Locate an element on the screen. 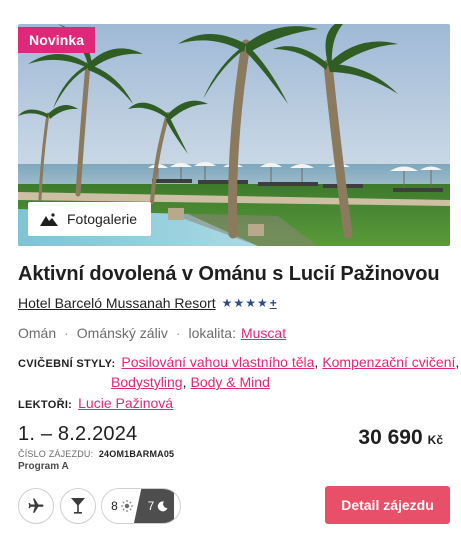 Image resolution: width=461 pixels, height=548 pixels. styles-label: CVIČEBNÍ STYLY: is located at coordinates (67, 364).